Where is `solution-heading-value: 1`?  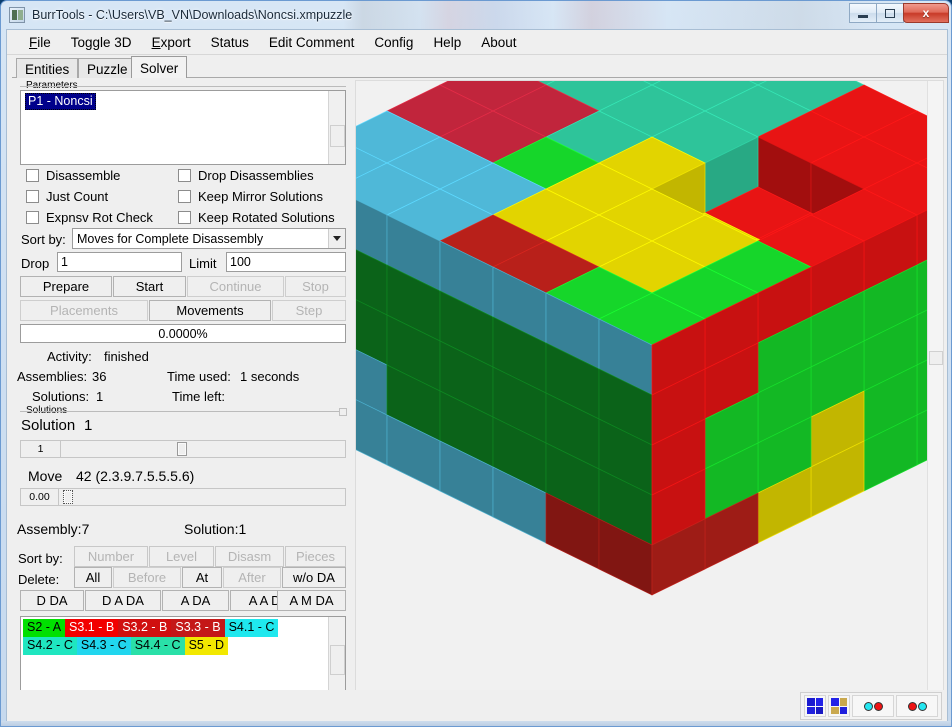
solution-heading-value: 1 is located at coordinates (88, 425).